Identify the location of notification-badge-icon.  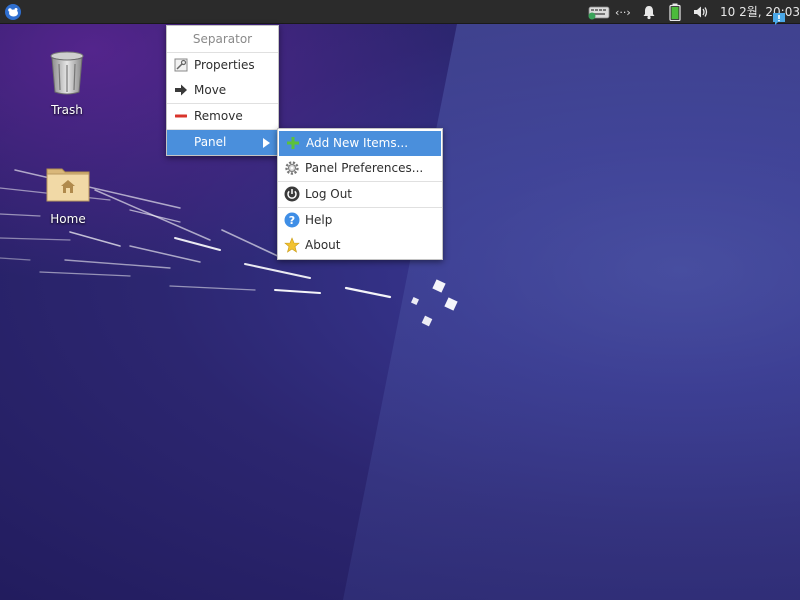
(779, 20).